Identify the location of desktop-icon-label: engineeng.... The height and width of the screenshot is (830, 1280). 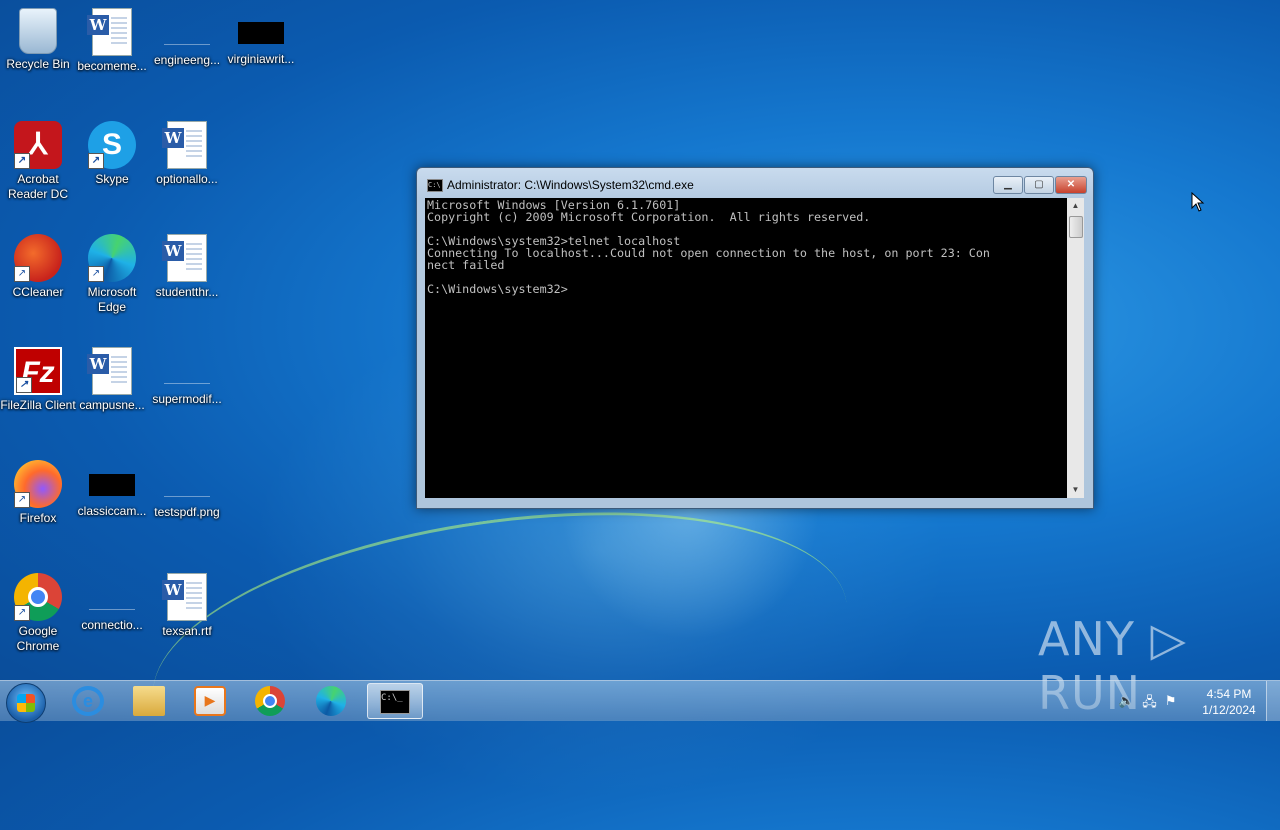
(187, 60).